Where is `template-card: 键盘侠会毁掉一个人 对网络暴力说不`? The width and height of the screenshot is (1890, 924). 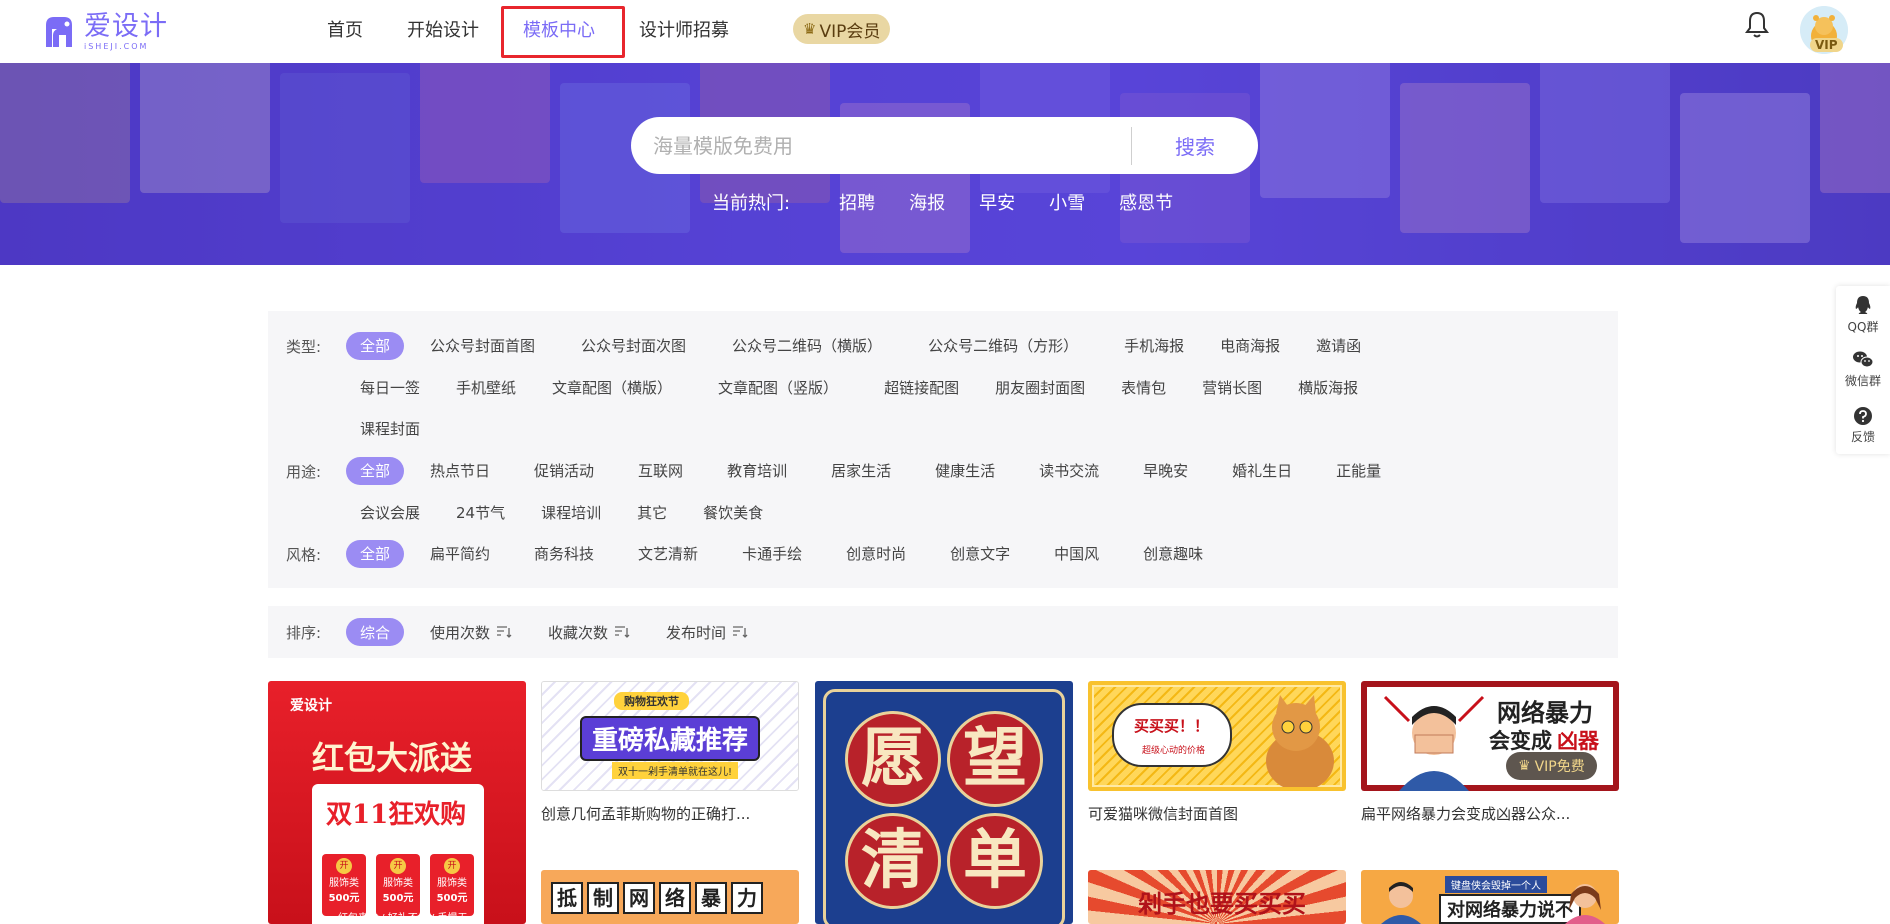
template-card: 键盘侠会毁掉一个人 对网络暴力说不 is located at coordinates (1490, 897).